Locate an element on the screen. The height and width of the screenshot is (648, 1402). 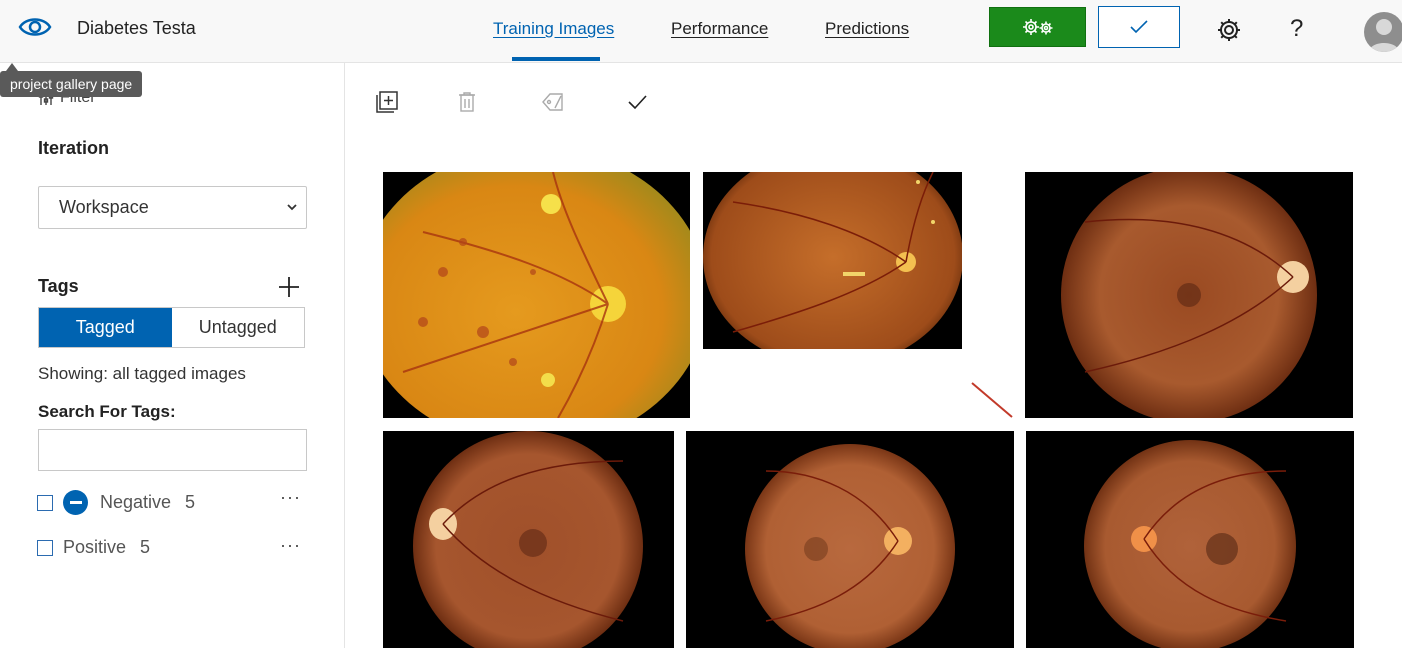
add-images-icon is located at coordinates (387, 102).